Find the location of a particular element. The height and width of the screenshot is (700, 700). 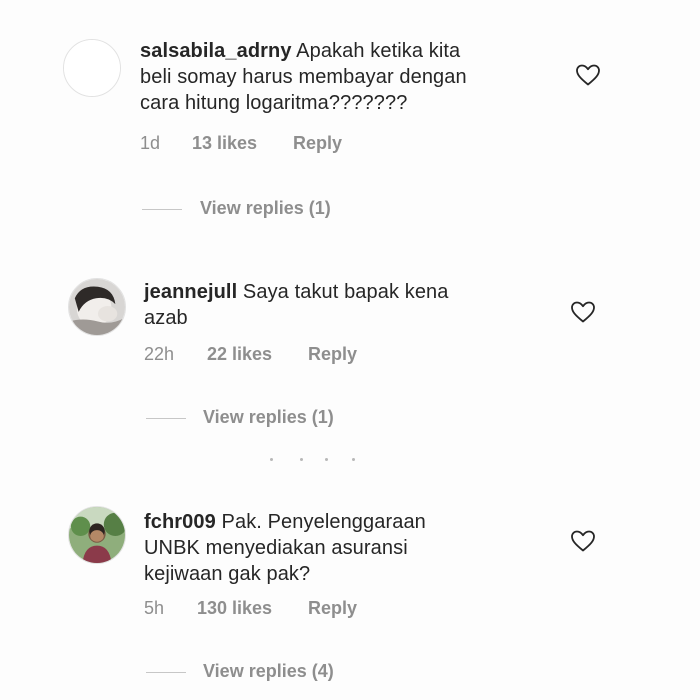

comment-username: jeannejull is located at coordinates (190, 292).